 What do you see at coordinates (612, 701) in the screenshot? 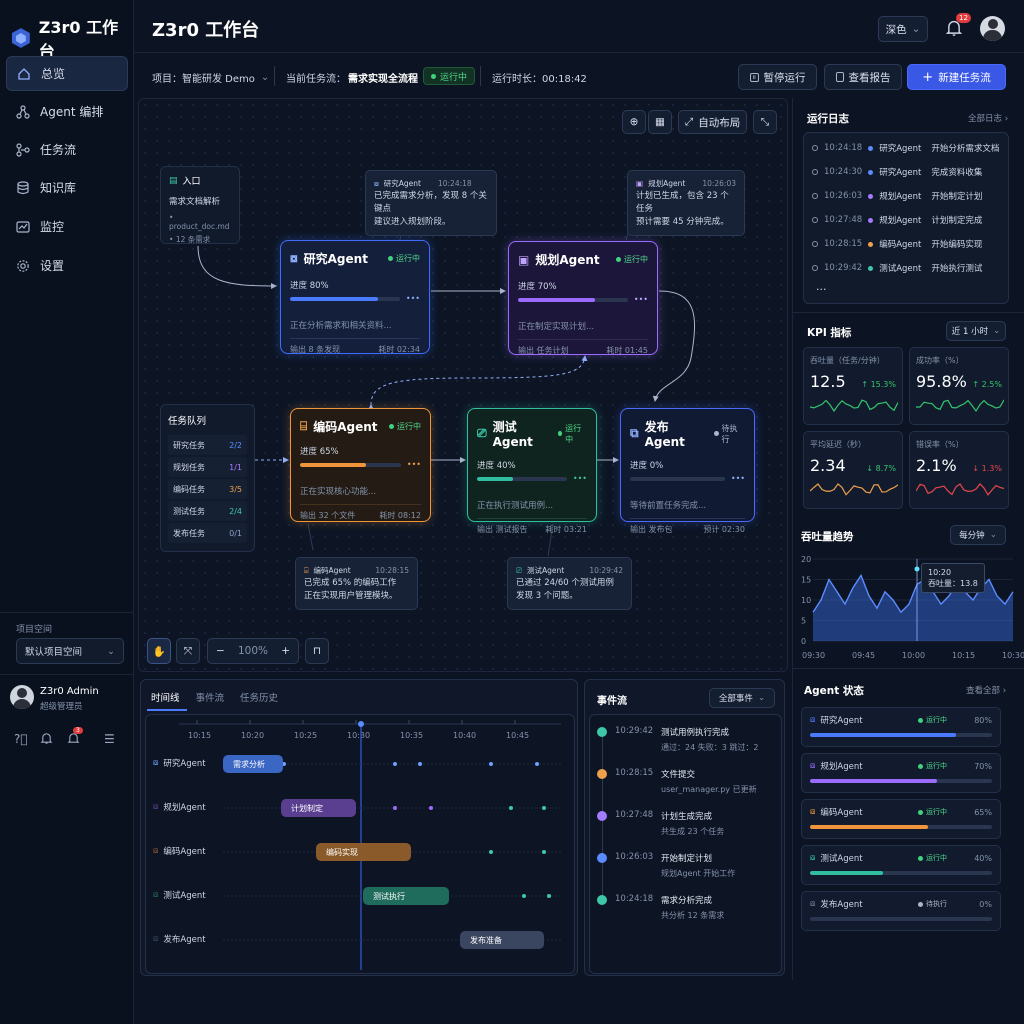
I see `events-title: 事件流` at bounding box center [612, 701].